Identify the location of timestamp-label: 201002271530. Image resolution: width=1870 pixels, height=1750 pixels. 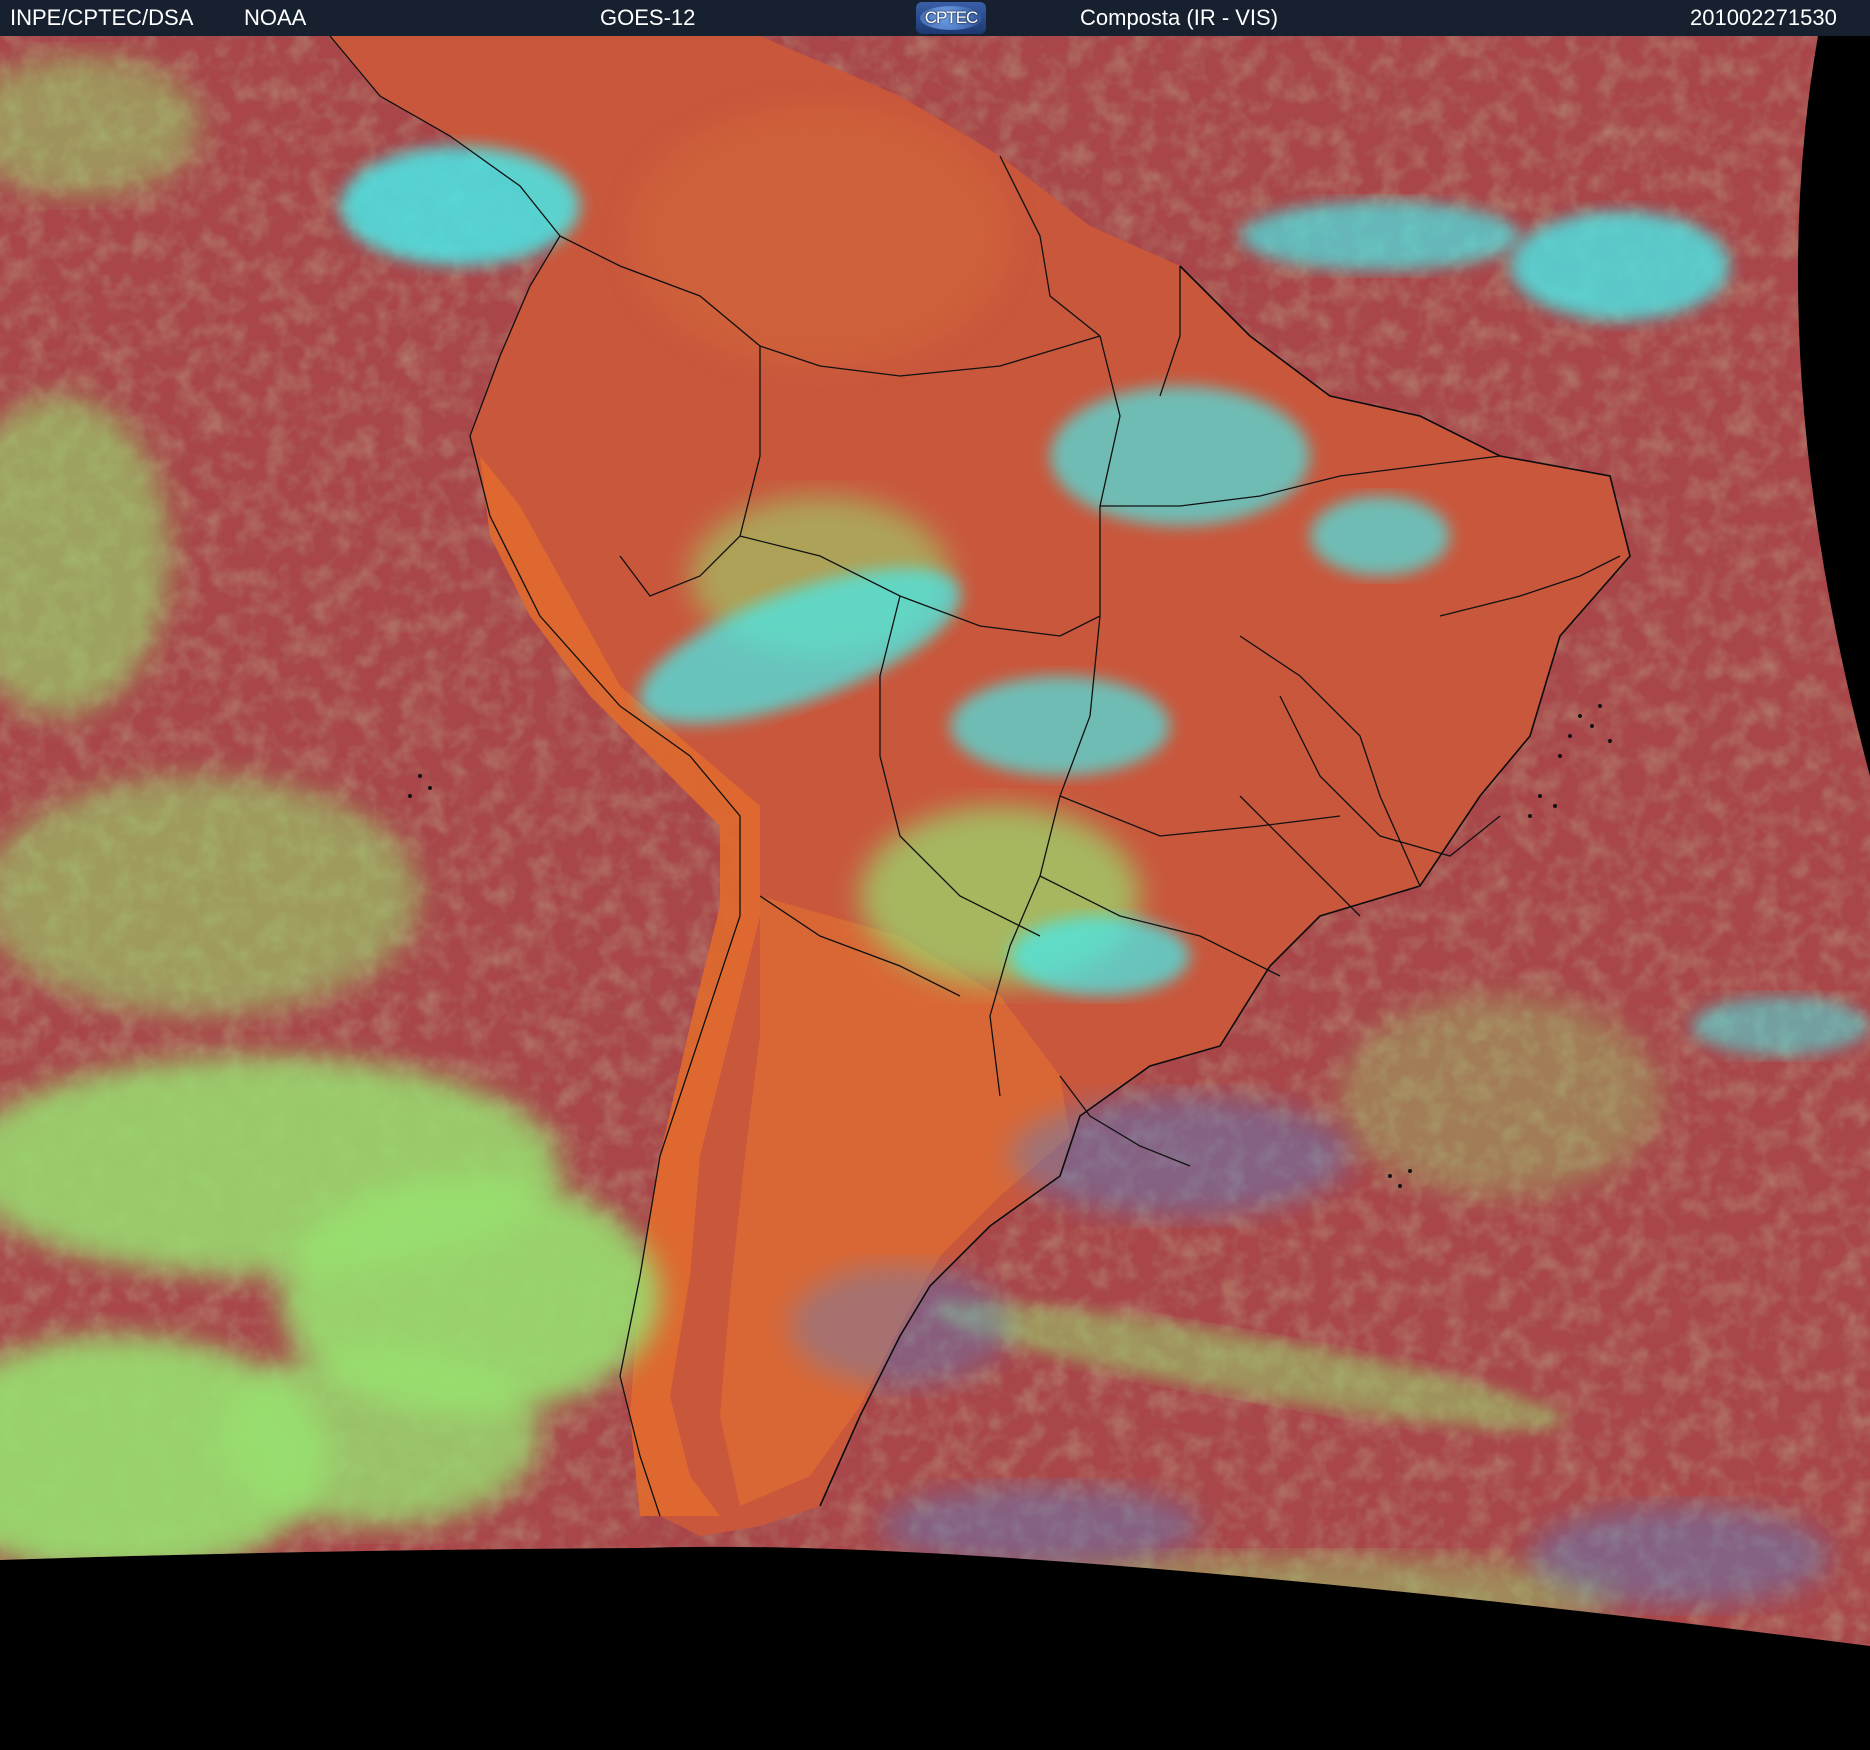
(1763, 17).